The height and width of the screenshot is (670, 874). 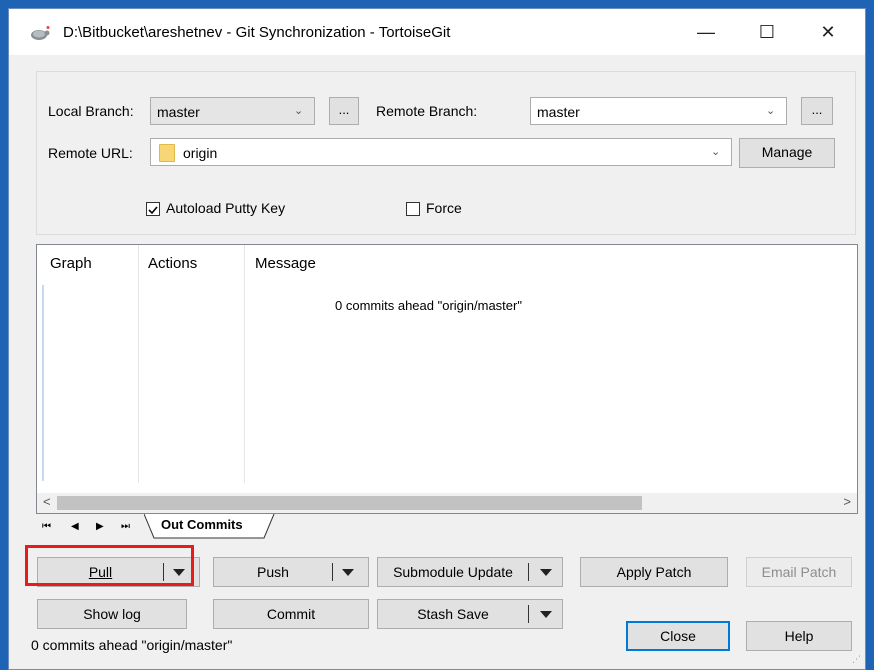 I want to click on autoload-putty-key-label: Autoload Putty Key, so click(x=225, y=208).